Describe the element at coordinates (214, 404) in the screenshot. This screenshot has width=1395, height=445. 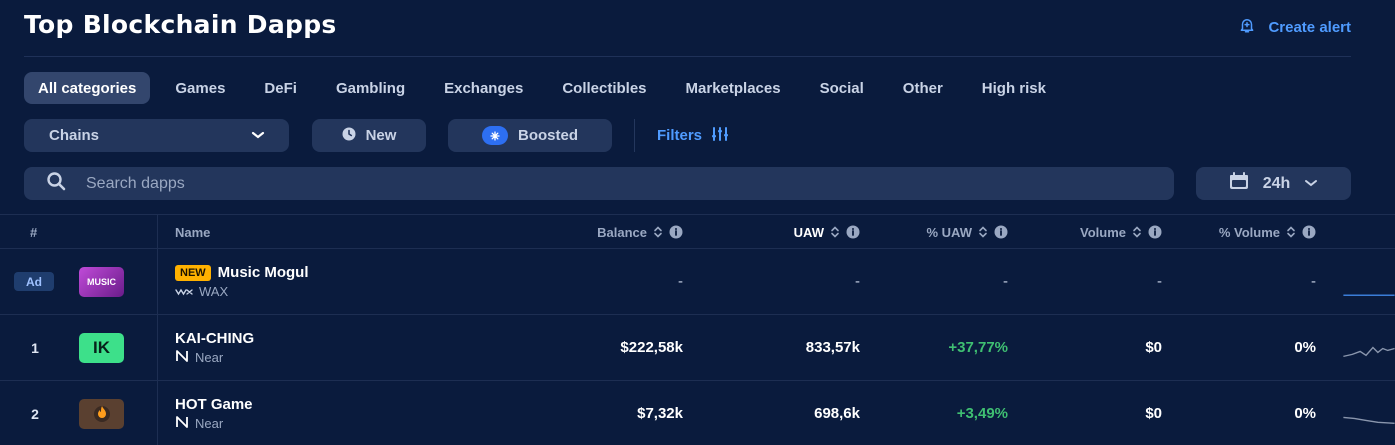
I see `dapp-name: HOT Game` at that location.